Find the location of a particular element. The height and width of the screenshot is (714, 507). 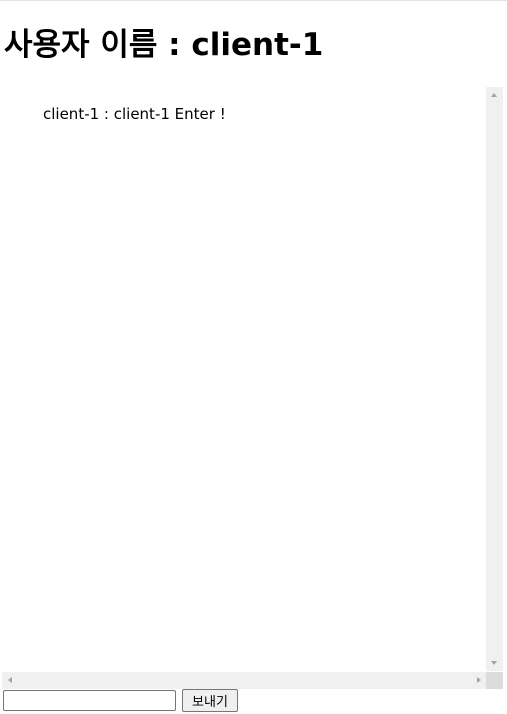

message-input is located at coordinates (89, 700).